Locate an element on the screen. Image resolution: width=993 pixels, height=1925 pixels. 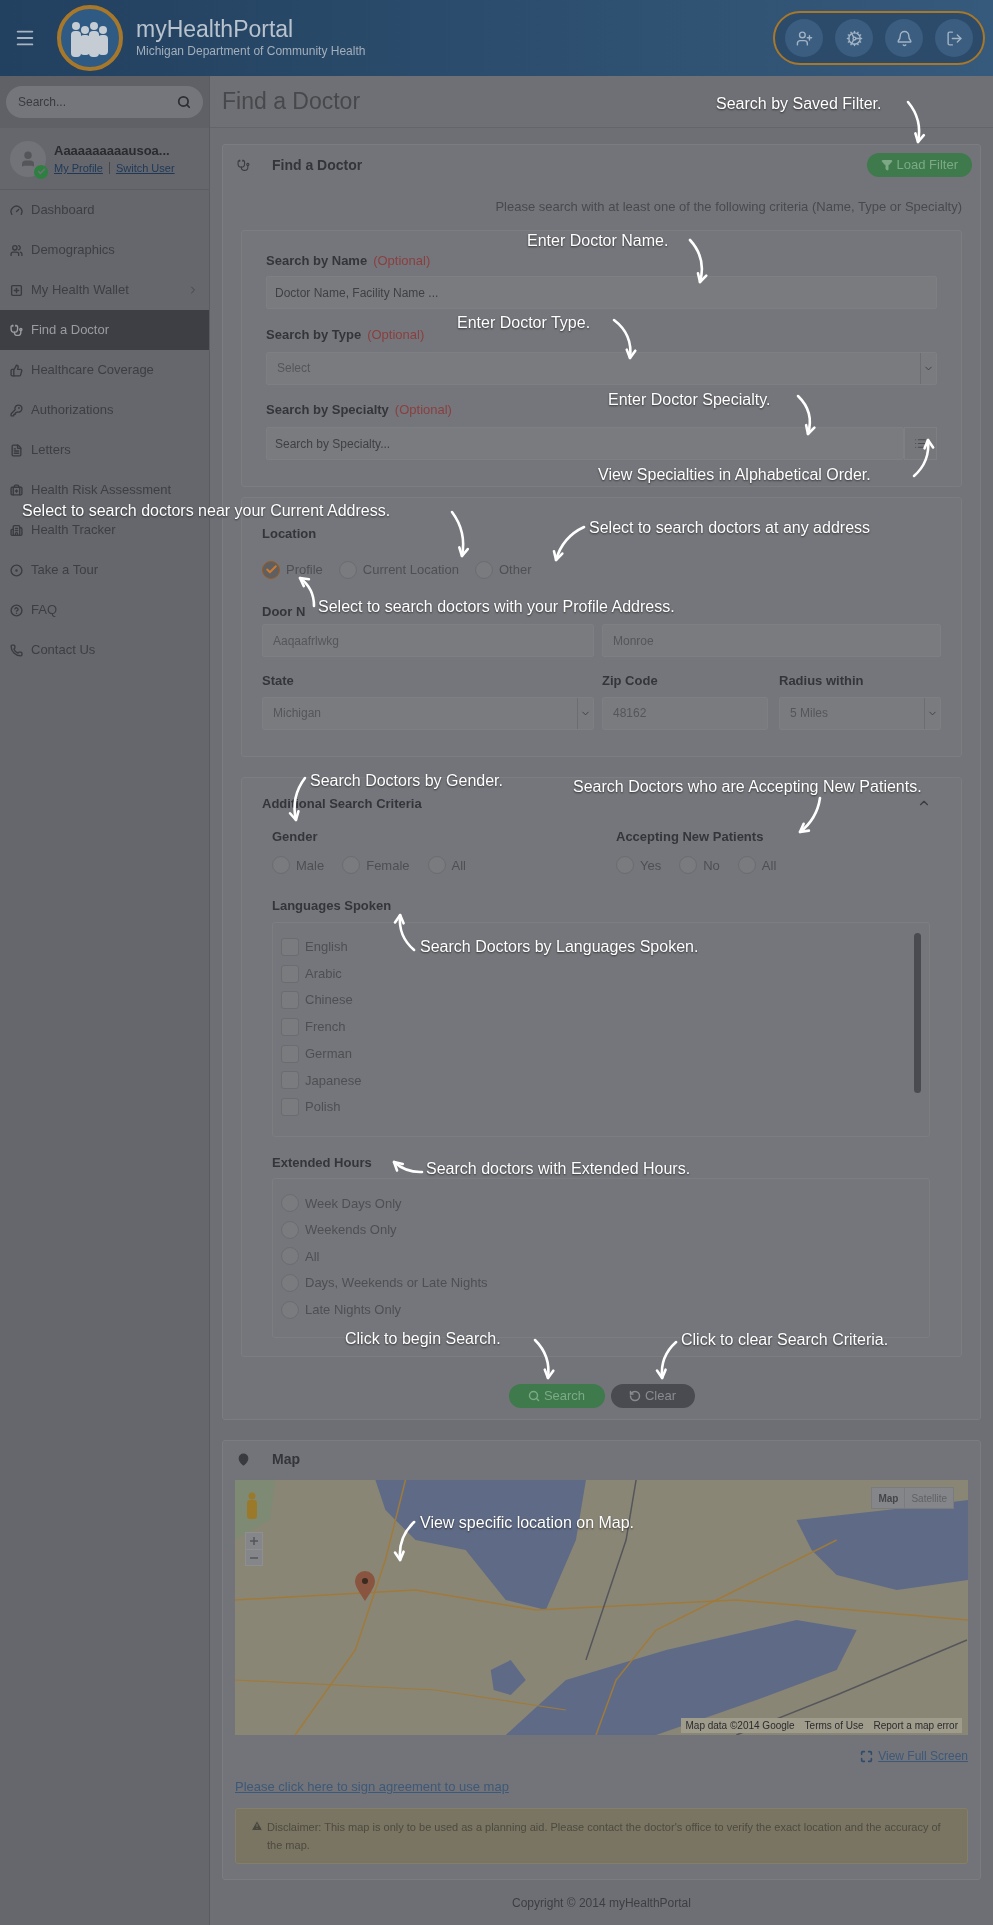
tour-note: View Specialties in Alphabetical Order. is located at coordinates (734, 474).